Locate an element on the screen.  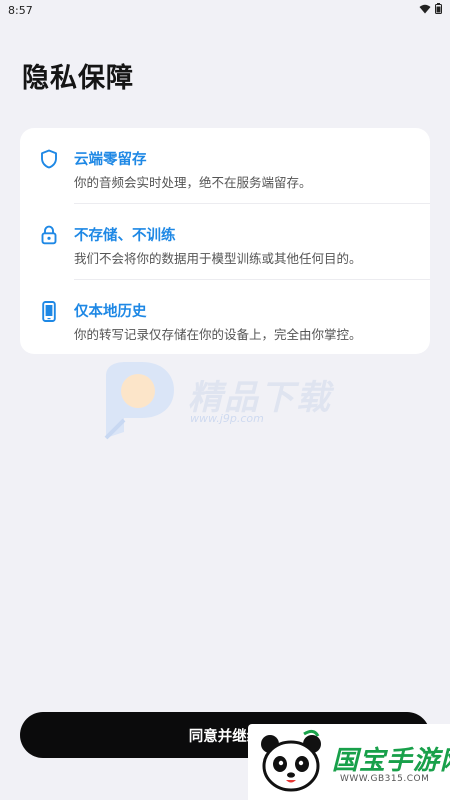
wifi-icon is located at coordinates (425, 10).